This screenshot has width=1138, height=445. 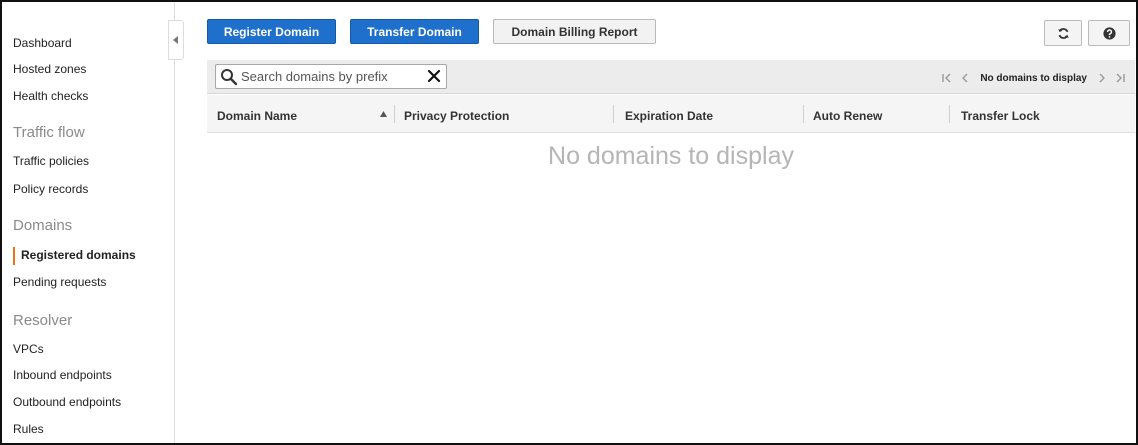 What do you see at coordinates (229, 76) in the screenshot?
I see `search-icon` at bounding box center [229, 76].